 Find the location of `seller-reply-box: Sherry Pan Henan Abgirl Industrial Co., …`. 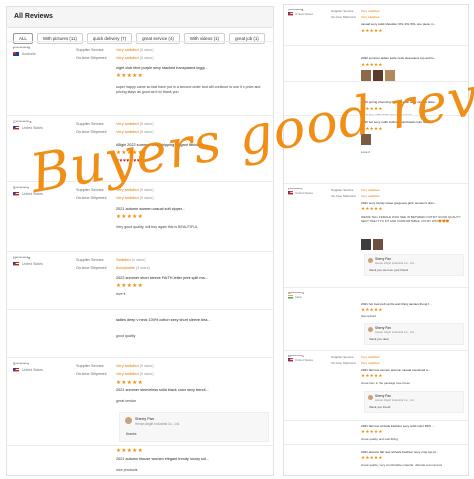

seller-reply-box: Sherry Pan Henan Abgirl Industrial Co., … is located at coordinates (194, 427).